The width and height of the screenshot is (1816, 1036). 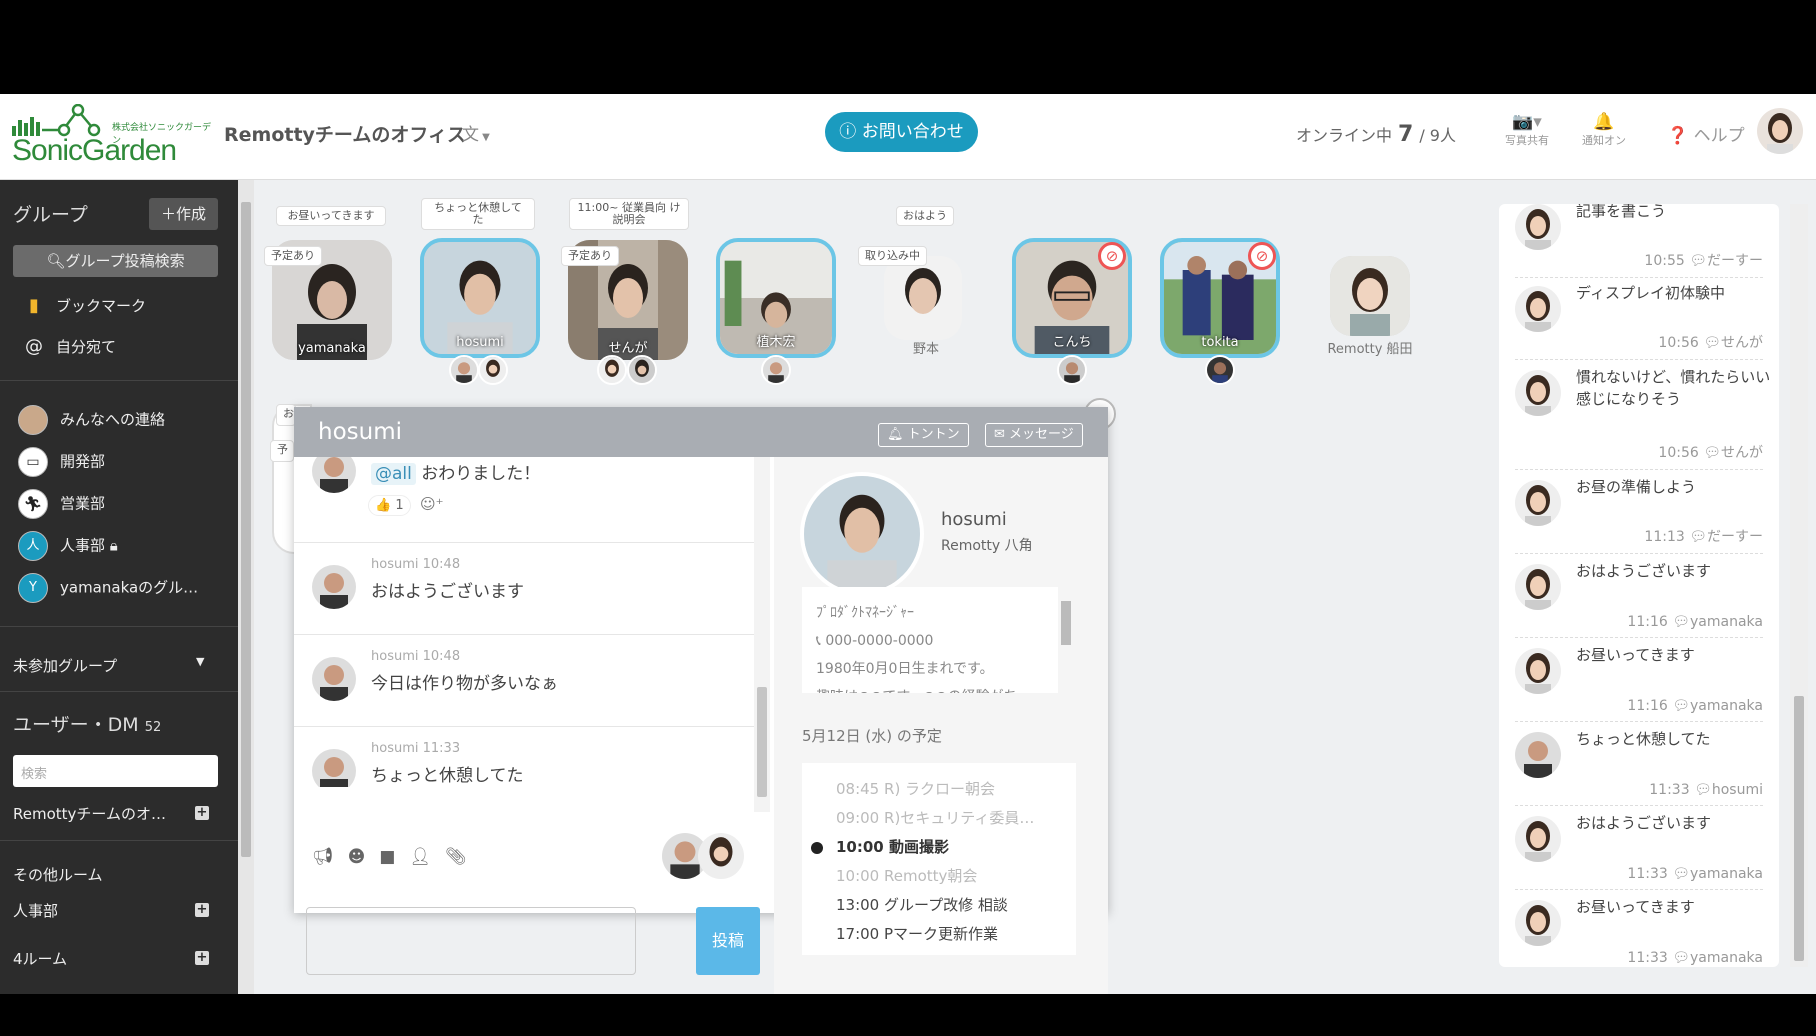 What do you see at coordinates (441, 564) in the screenshot?
I see `message-time: 10:48` at bounding box center [441, 564].